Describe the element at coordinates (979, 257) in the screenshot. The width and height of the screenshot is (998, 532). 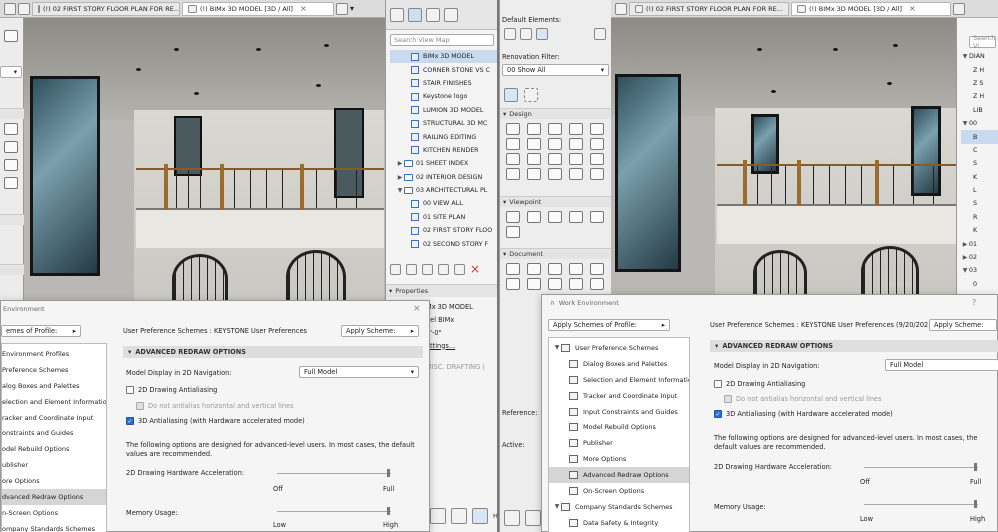
I see `nav-folder: ▶ 02` at that location.